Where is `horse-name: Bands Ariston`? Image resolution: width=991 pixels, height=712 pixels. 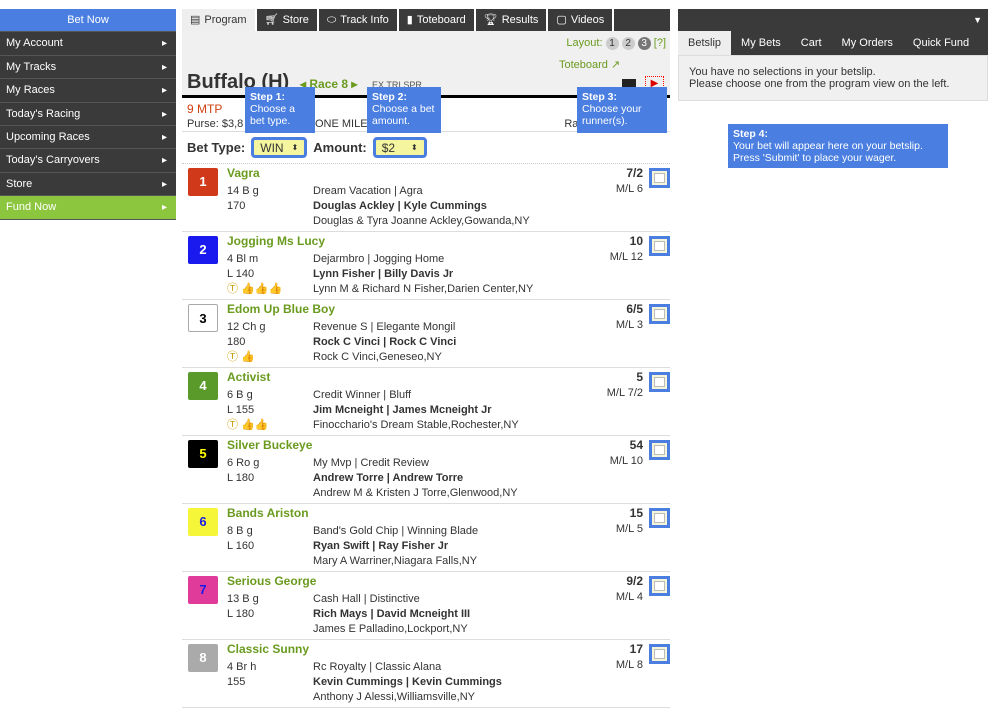 horse-name: Bands Ariston is located at coordinates (268, 513).